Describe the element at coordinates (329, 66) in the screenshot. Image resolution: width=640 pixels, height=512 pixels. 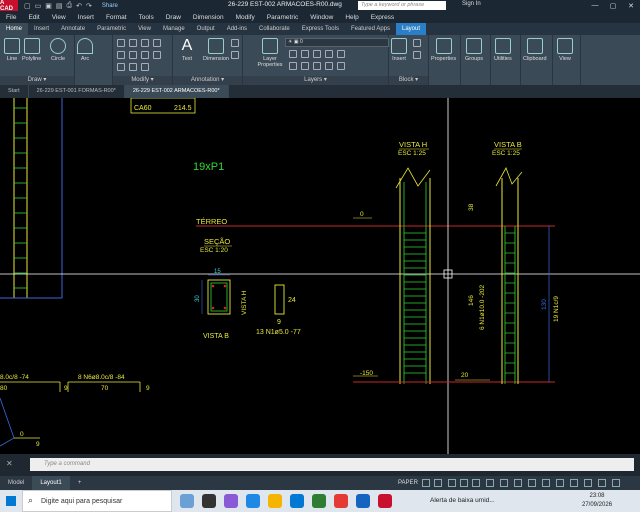
I see `layer-merge-icon` at that location.